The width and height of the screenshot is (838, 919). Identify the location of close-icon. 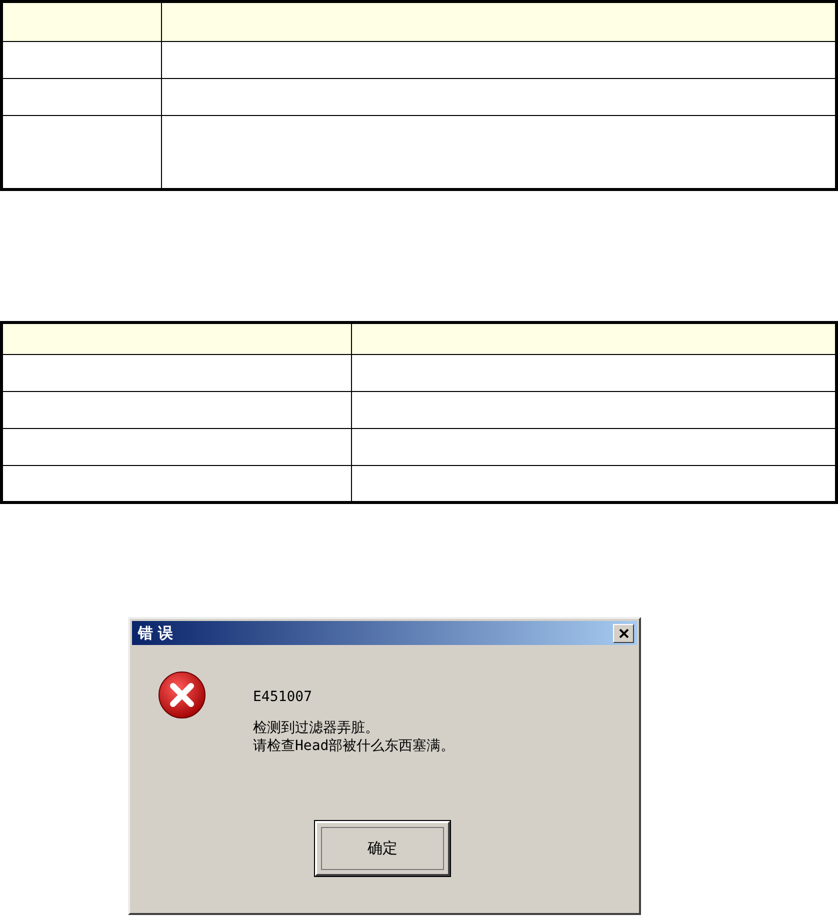
(623, 633).